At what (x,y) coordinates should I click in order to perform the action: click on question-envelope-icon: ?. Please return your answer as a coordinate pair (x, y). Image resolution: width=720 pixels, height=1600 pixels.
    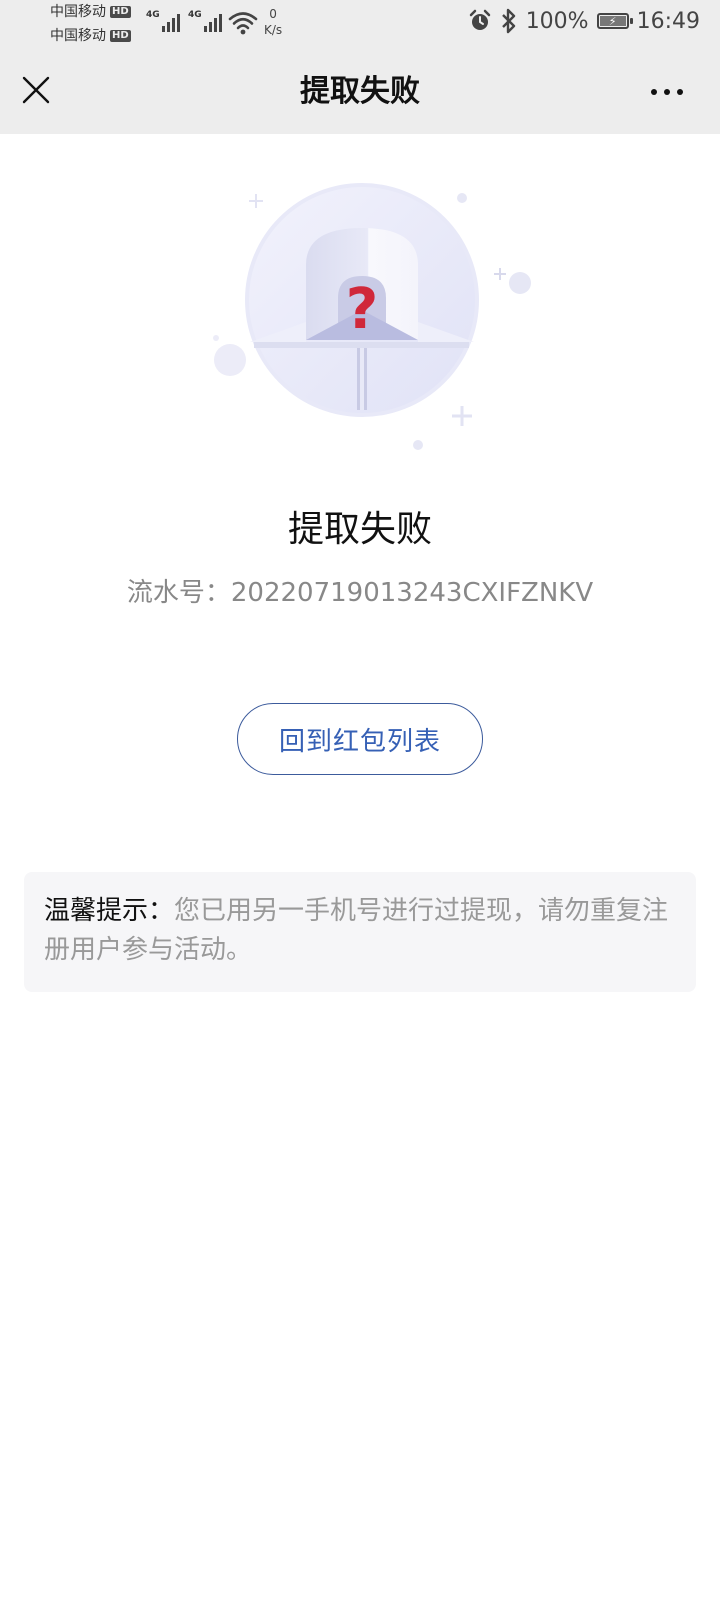
    Looking at the image, I should click on (372, 316).